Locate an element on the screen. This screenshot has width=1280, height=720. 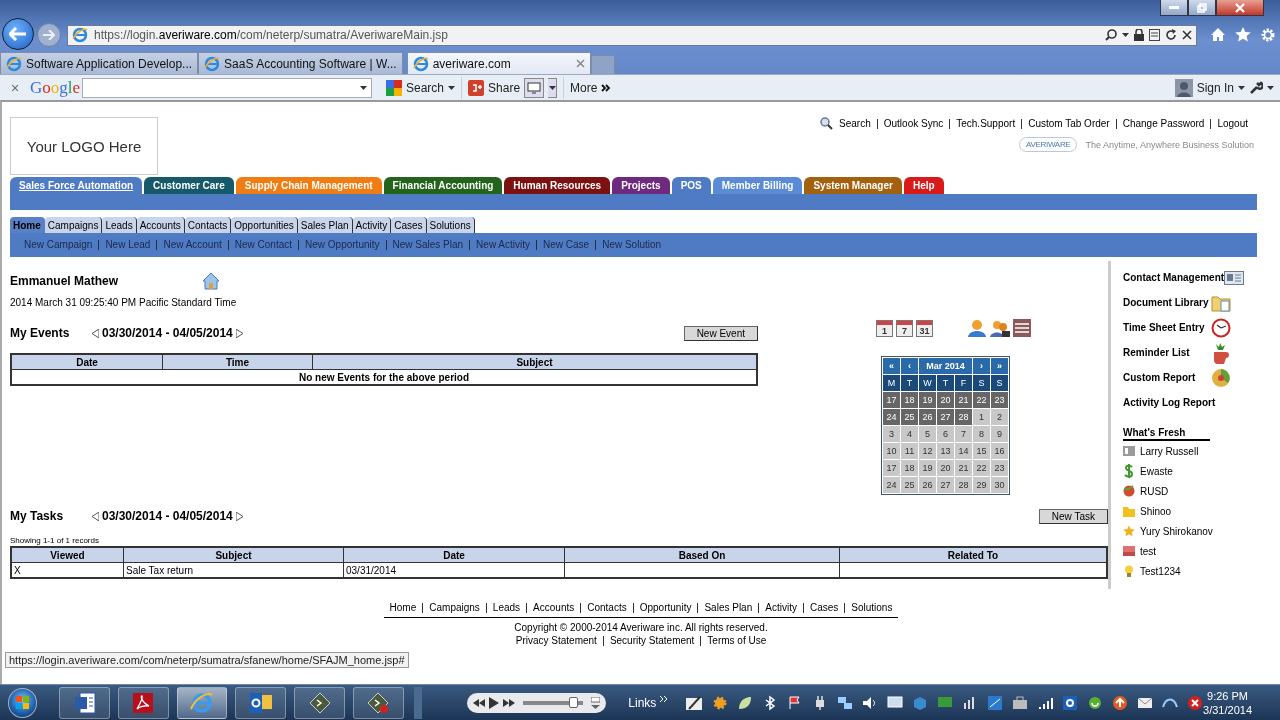
legal-link: Security Statement is located at coordinates (651, 641).